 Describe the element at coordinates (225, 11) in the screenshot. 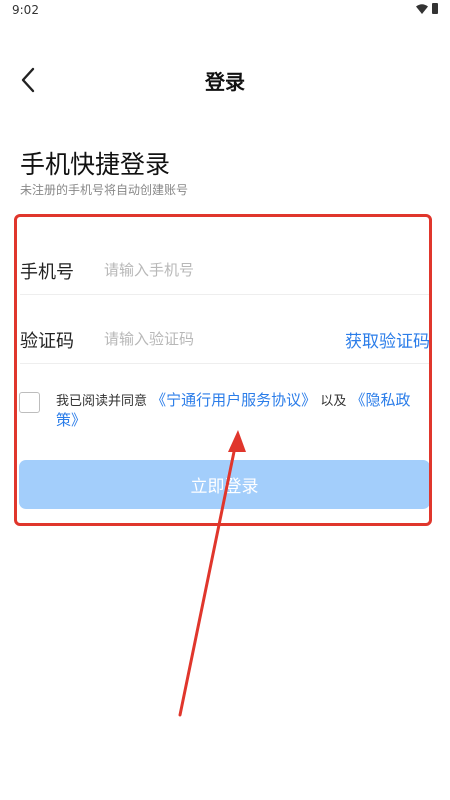

I see `status-bar: 9:02` at that location.